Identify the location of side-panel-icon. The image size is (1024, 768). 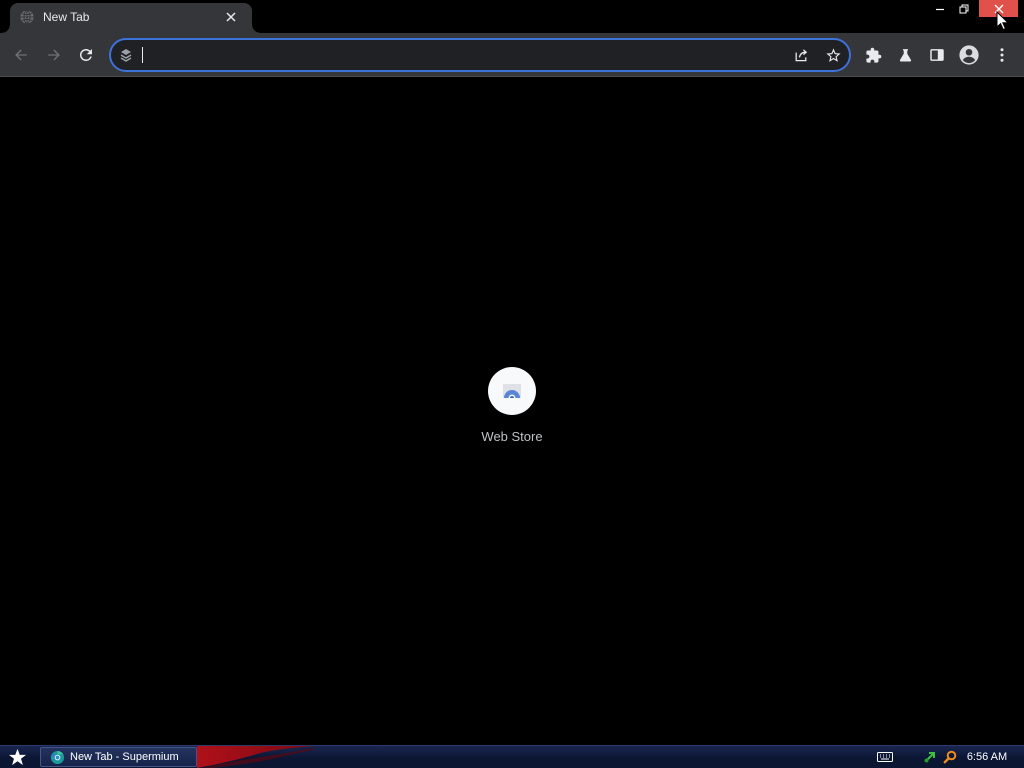
(937, 55).